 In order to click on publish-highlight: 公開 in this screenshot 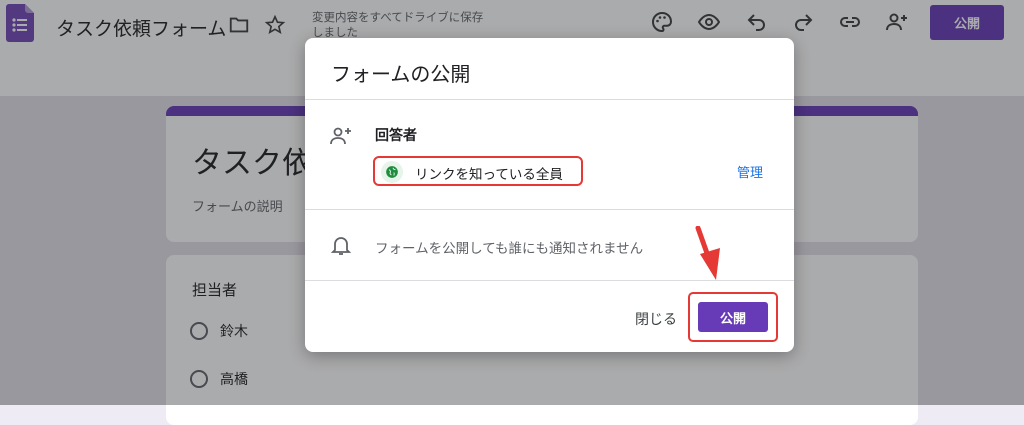, I will do `click(733, 317)`.